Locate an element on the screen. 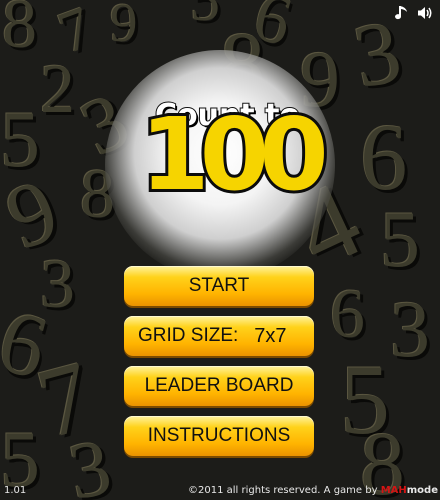  leader-board-label: LEADER BOARD is located at coordinates (219, 385).